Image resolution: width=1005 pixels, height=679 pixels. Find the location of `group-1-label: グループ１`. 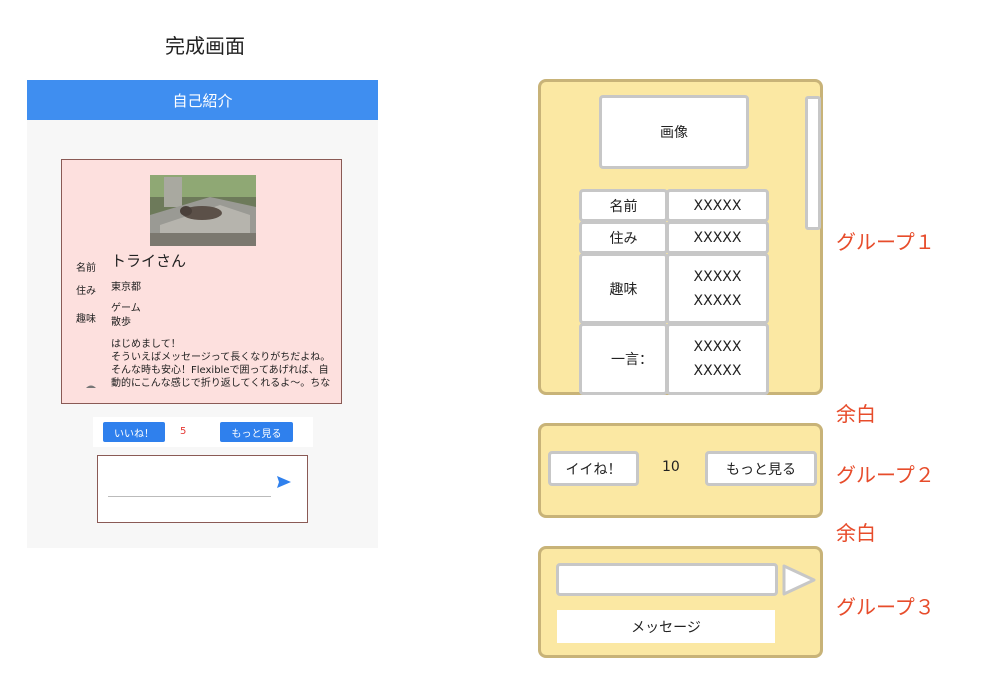

group-1-label: グループ１ is located at coordinates (885, 242).